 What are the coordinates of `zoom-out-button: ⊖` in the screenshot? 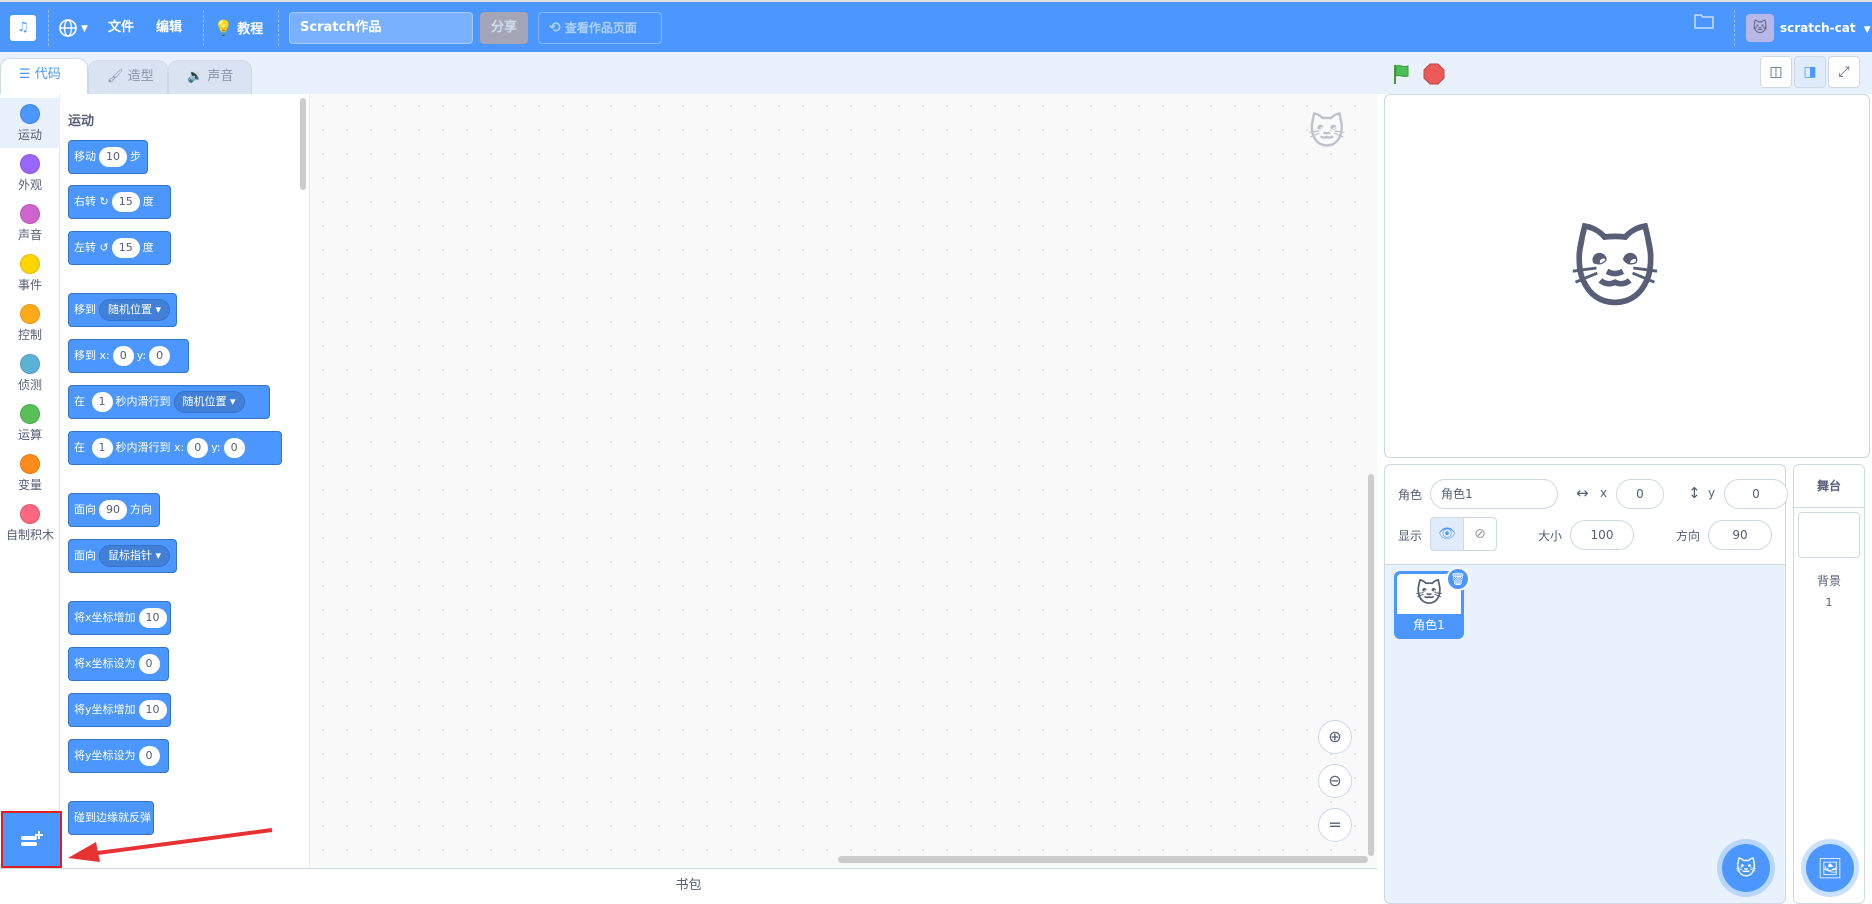 It's located at (1335, 781).